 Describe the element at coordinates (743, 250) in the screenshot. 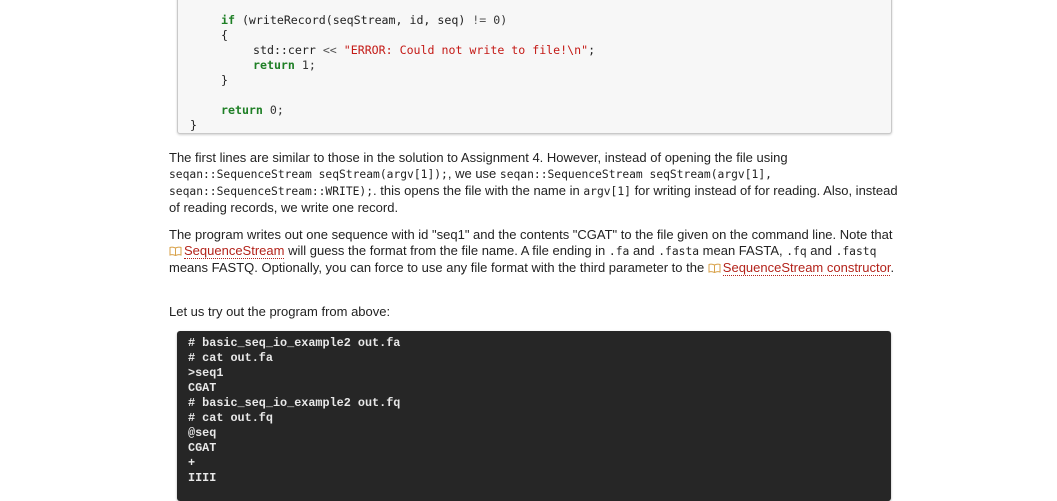

I see `paragraph-text: mean FASTA,` at that location.